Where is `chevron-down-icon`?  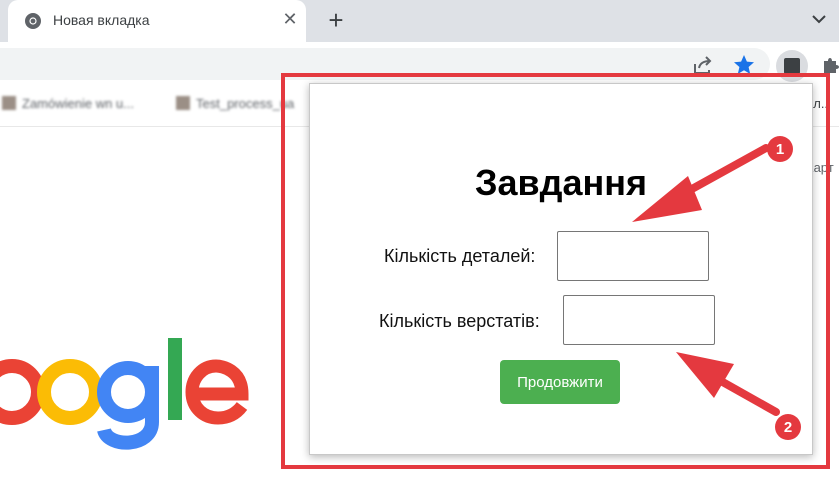
chevron-down-icon is located at coordinates (819, 19).